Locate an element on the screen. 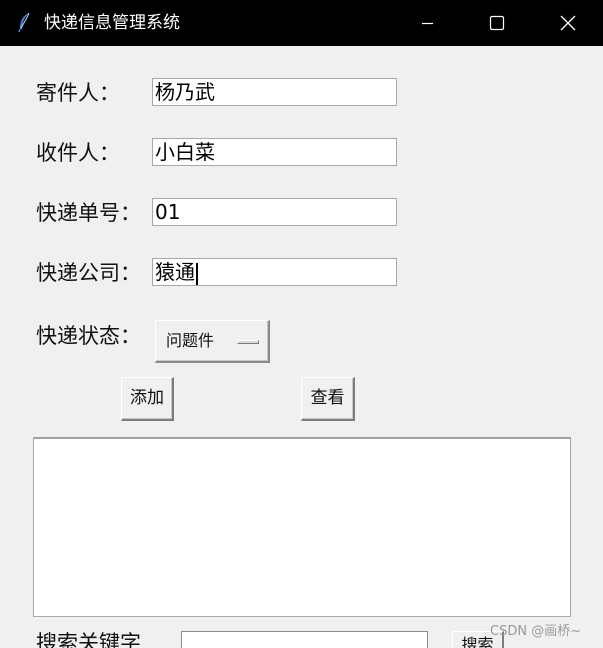 This screenshot has width=603, height=648. company-value: 猿通 is located at coordinates (175, 272).